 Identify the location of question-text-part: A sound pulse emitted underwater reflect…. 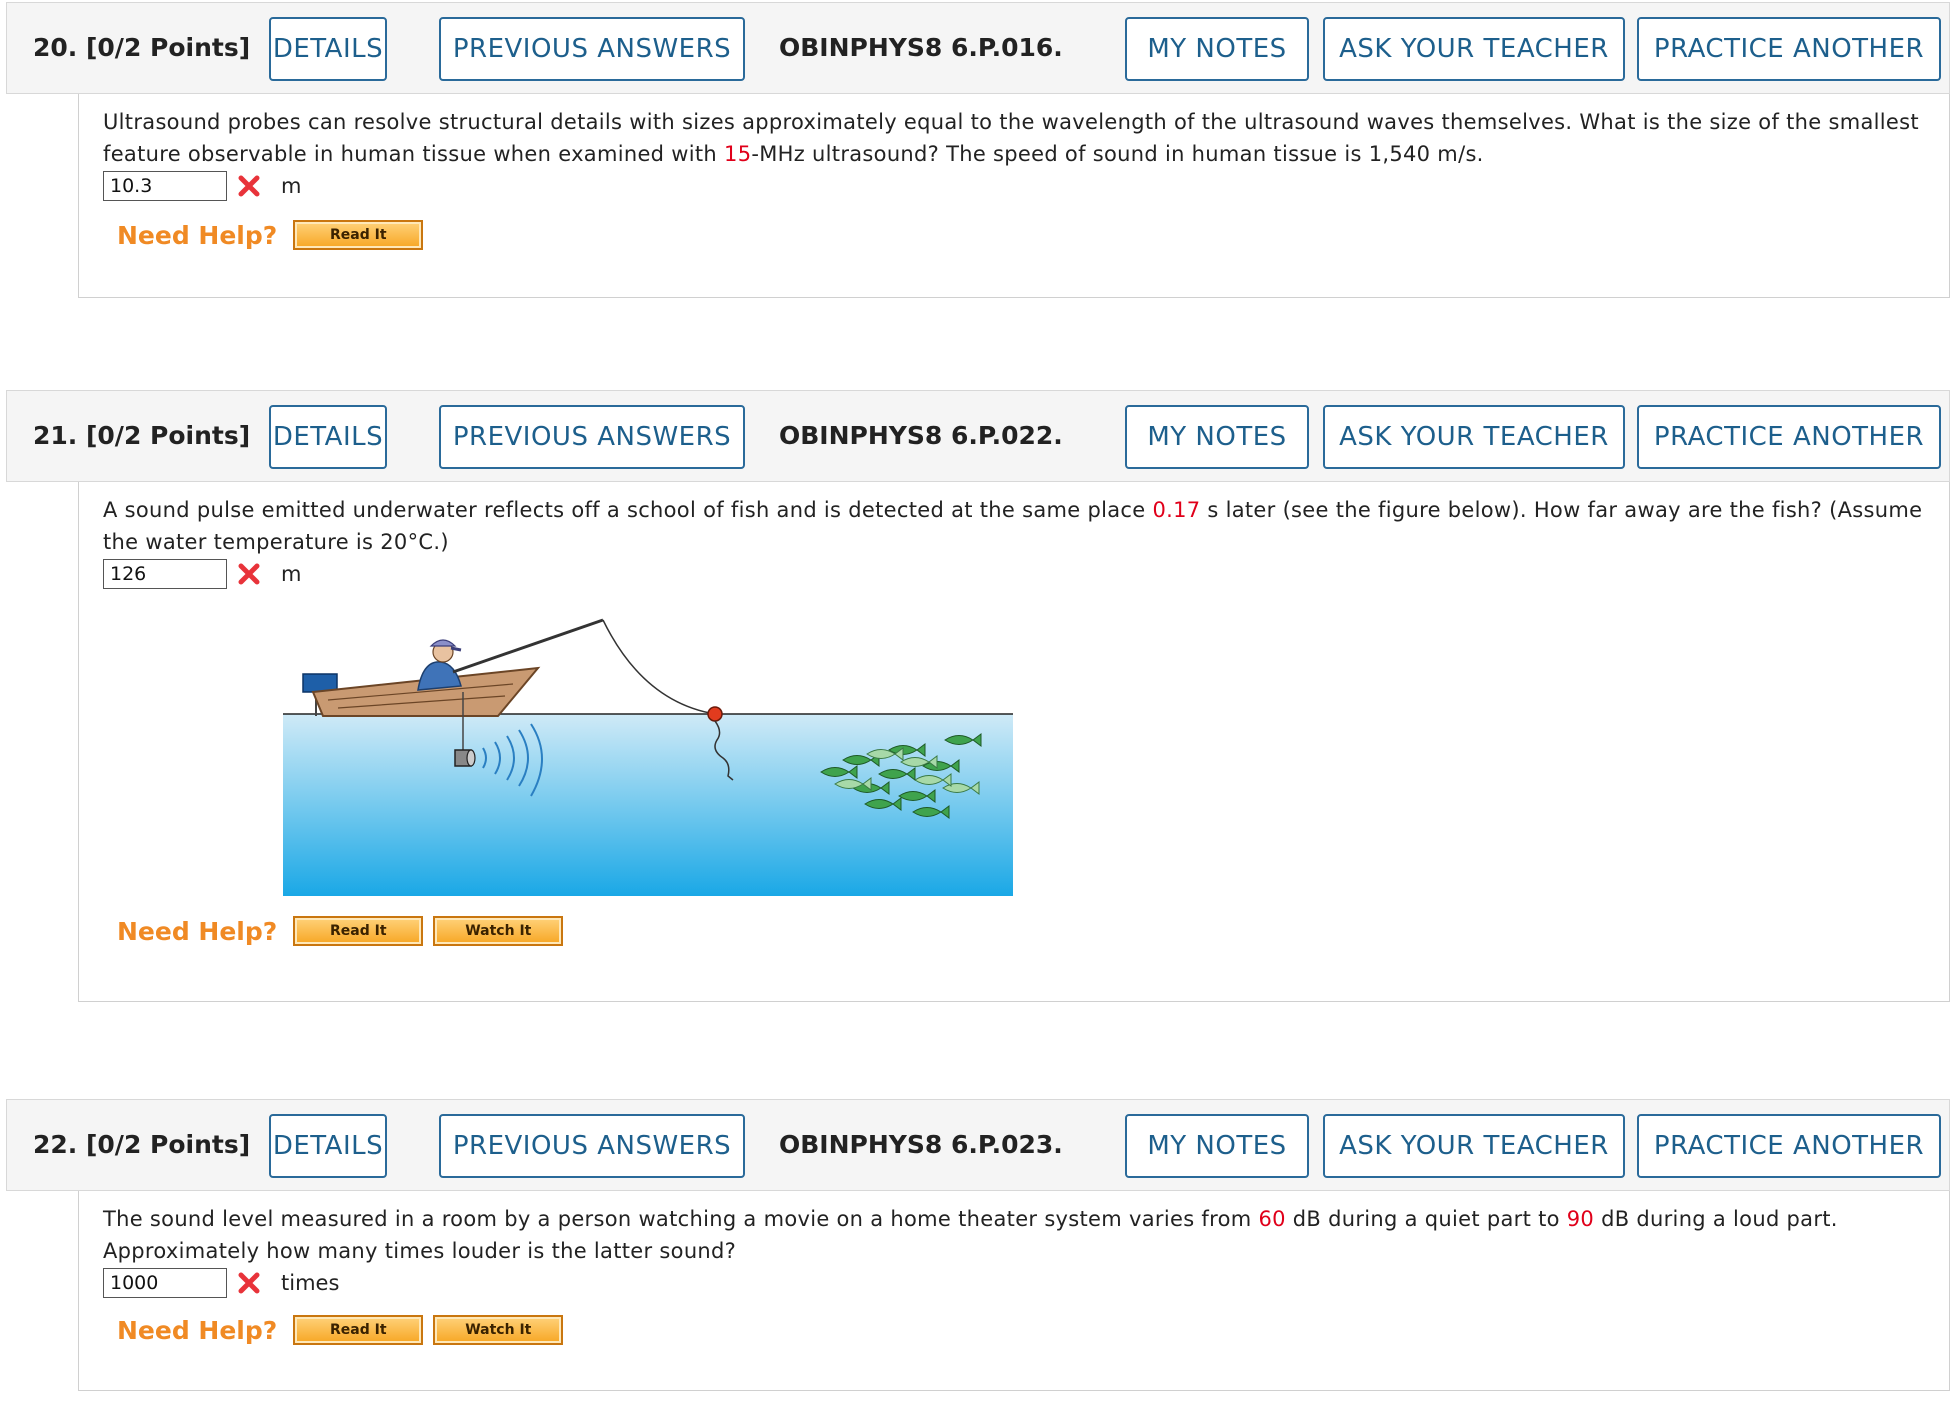
(628, 510).